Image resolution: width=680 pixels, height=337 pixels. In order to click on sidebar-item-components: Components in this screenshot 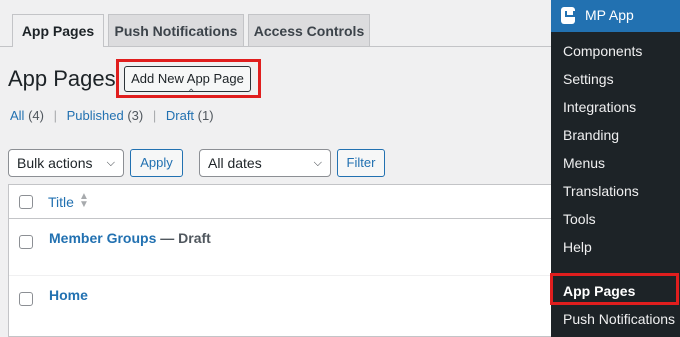, I will do `click(602, 51)`.